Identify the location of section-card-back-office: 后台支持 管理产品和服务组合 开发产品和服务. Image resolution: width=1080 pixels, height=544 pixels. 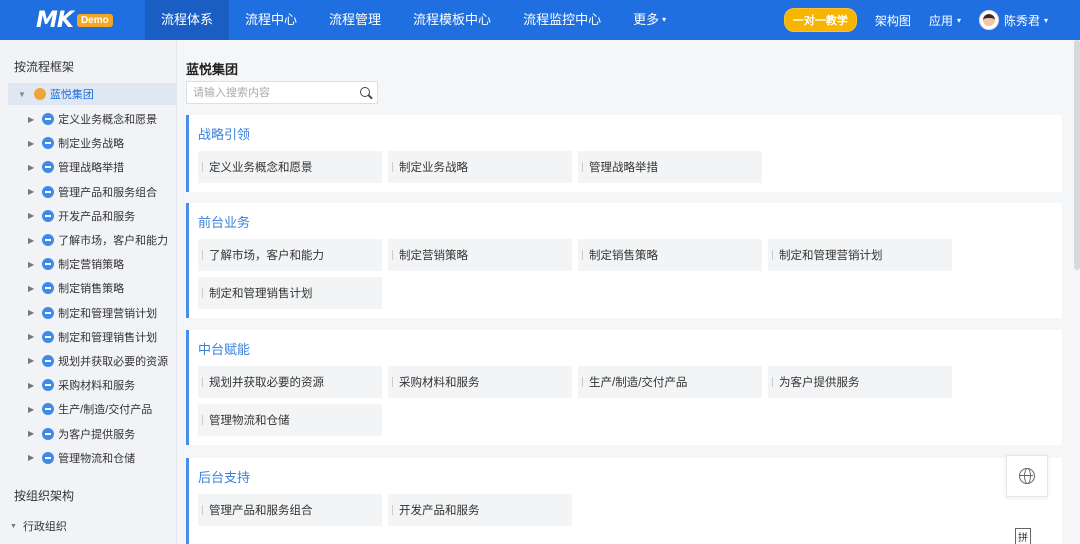
(624, 501).